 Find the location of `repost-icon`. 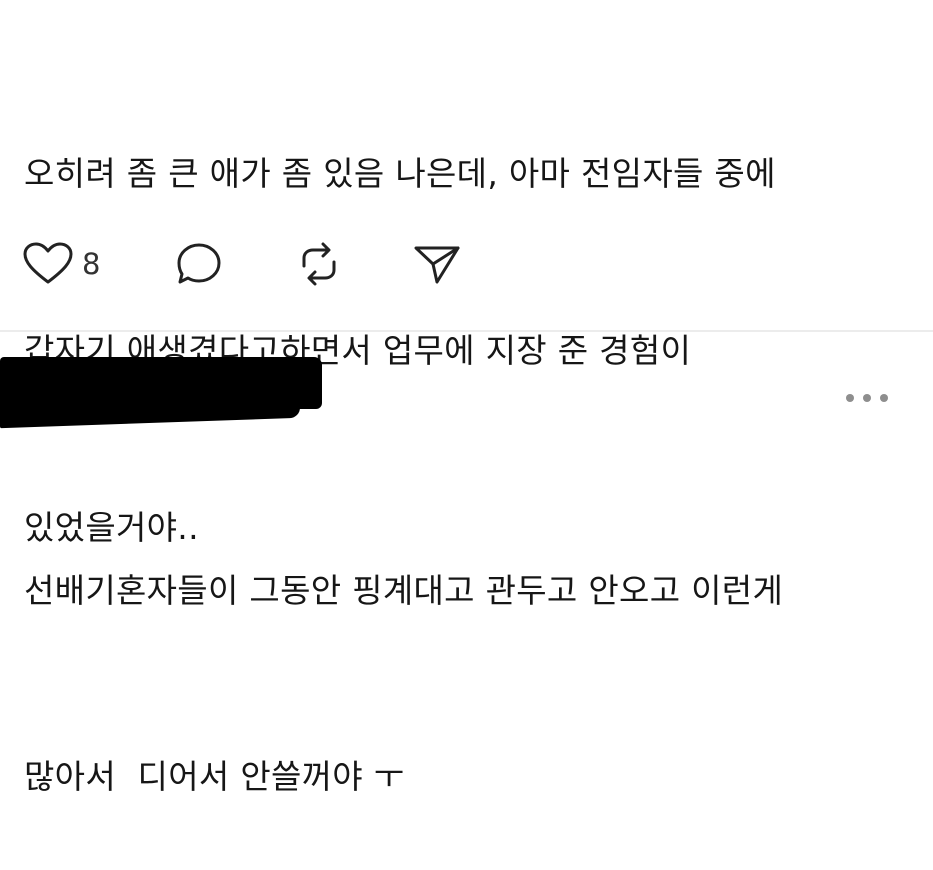

repost-icon is located at coordinates (319, 264).